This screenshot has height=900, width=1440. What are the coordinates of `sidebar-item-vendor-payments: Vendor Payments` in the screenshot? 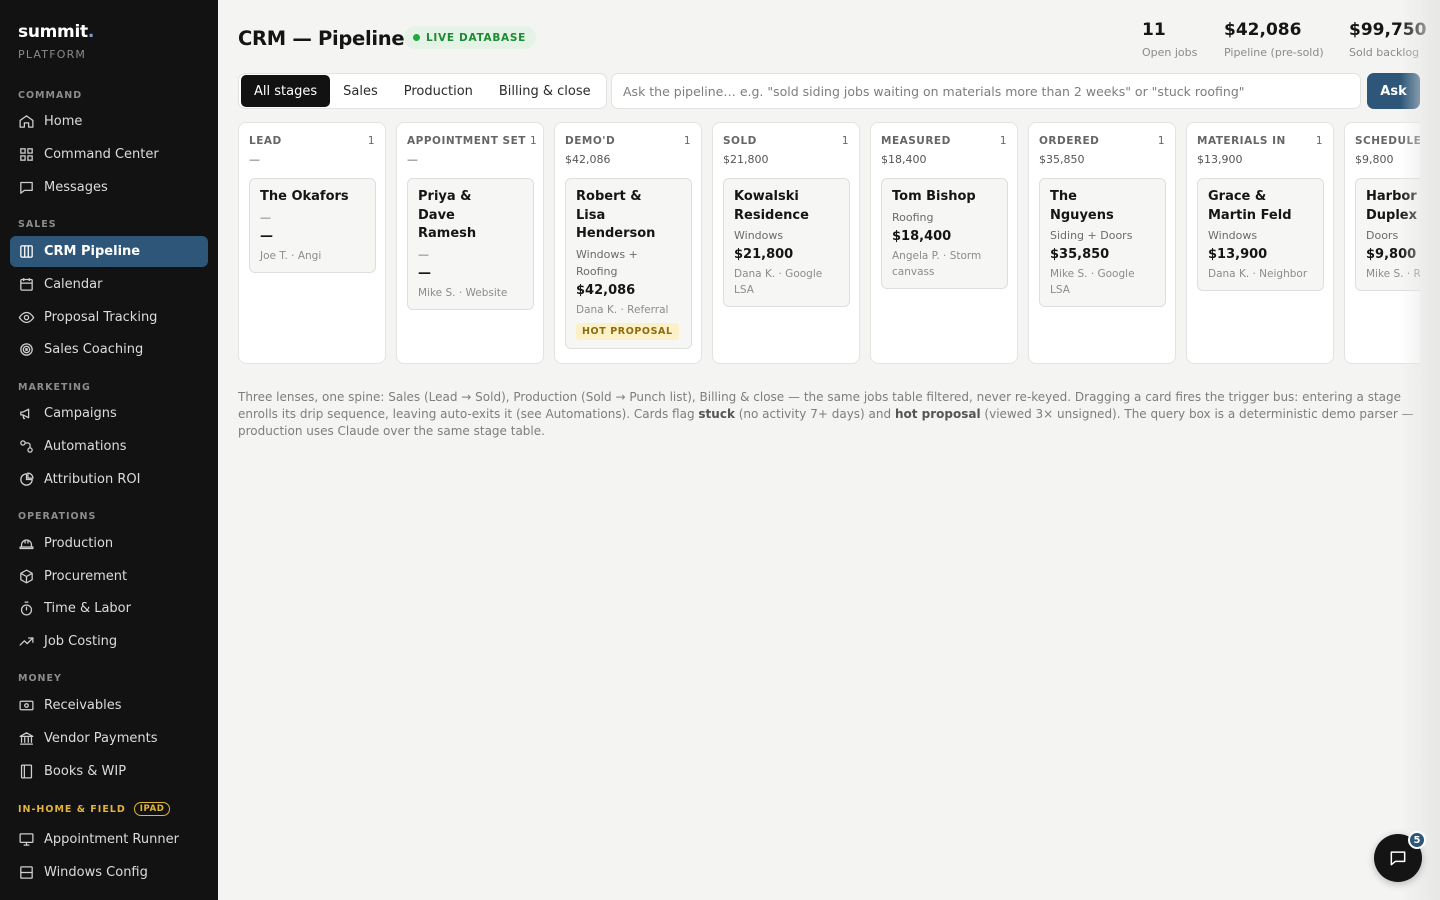 It's located at (109, 738).